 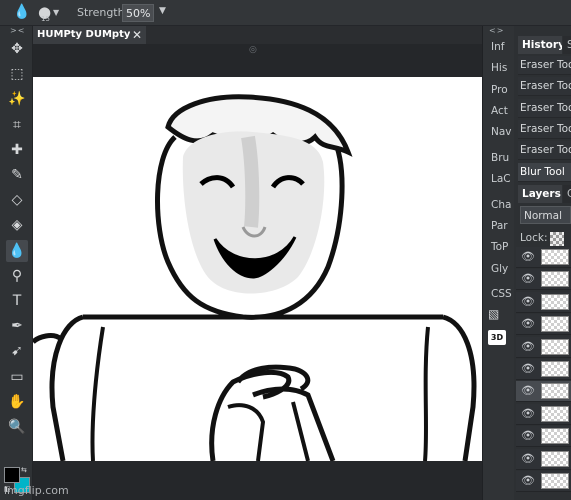 I want to click on panel-button-bru: Bru, so click(x=500, y=158).